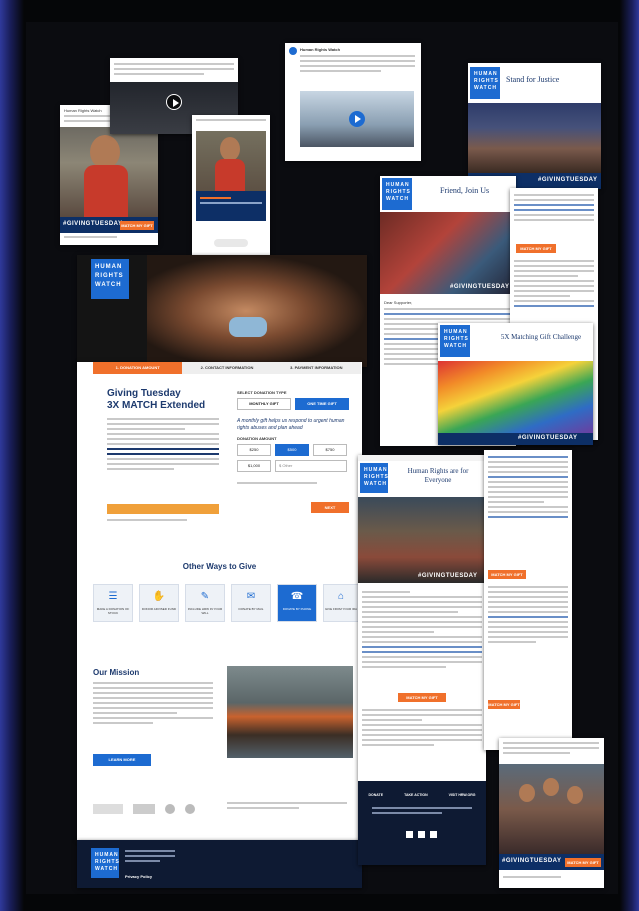 This screenshot has width=639, height=911. Describe the element at coordinates (409, 834) in the screenshot. I see `facebook-icon` at that location.